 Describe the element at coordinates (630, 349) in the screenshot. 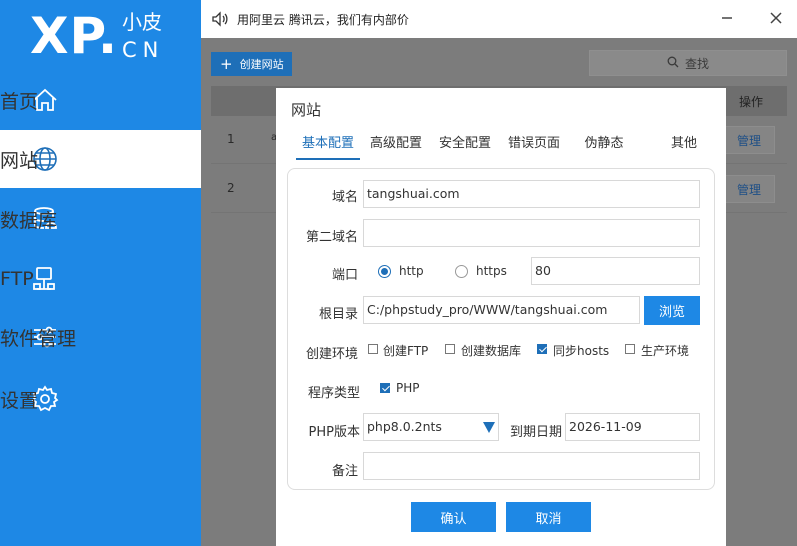

I see `production-checkbox` at that location.